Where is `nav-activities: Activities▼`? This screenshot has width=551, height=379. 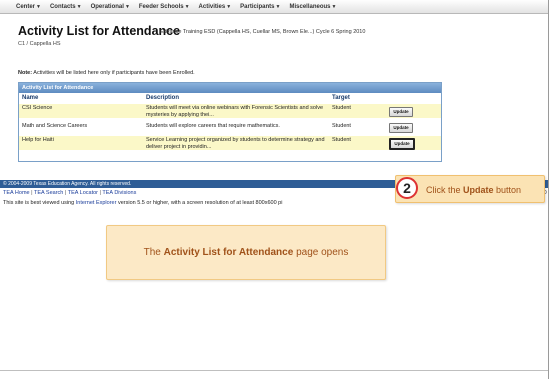 nav-activities: Activities▼ is located at coordinates (215, 7).